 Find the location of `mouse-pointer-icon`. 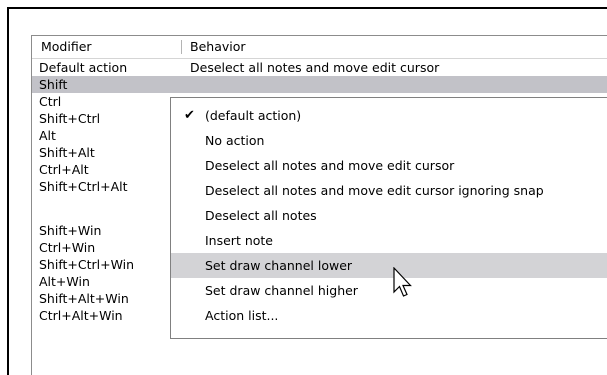

mouse-pointer-icon is located at coordinates (402, 282).